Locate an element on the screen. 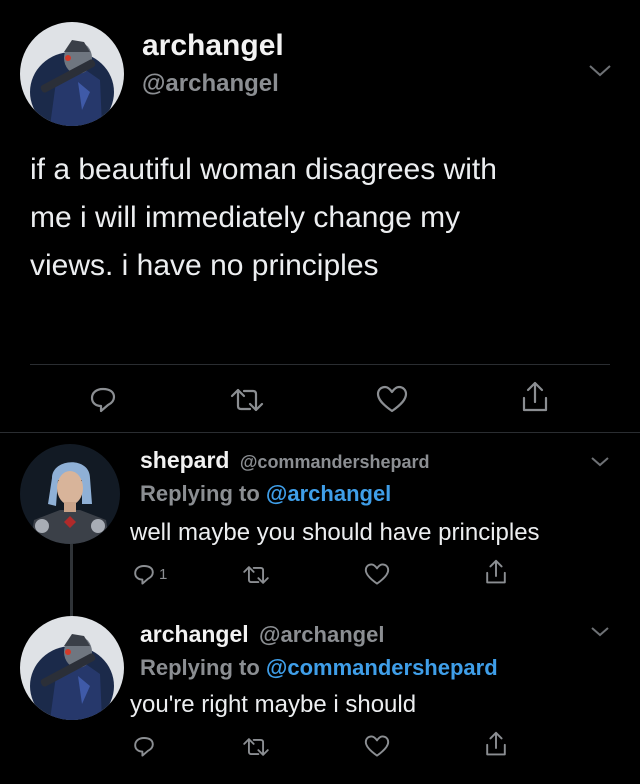 The image size is (640, 784). tweet-text-line: if a beautiful woman disagrees with is located at coordinates (263, 169).